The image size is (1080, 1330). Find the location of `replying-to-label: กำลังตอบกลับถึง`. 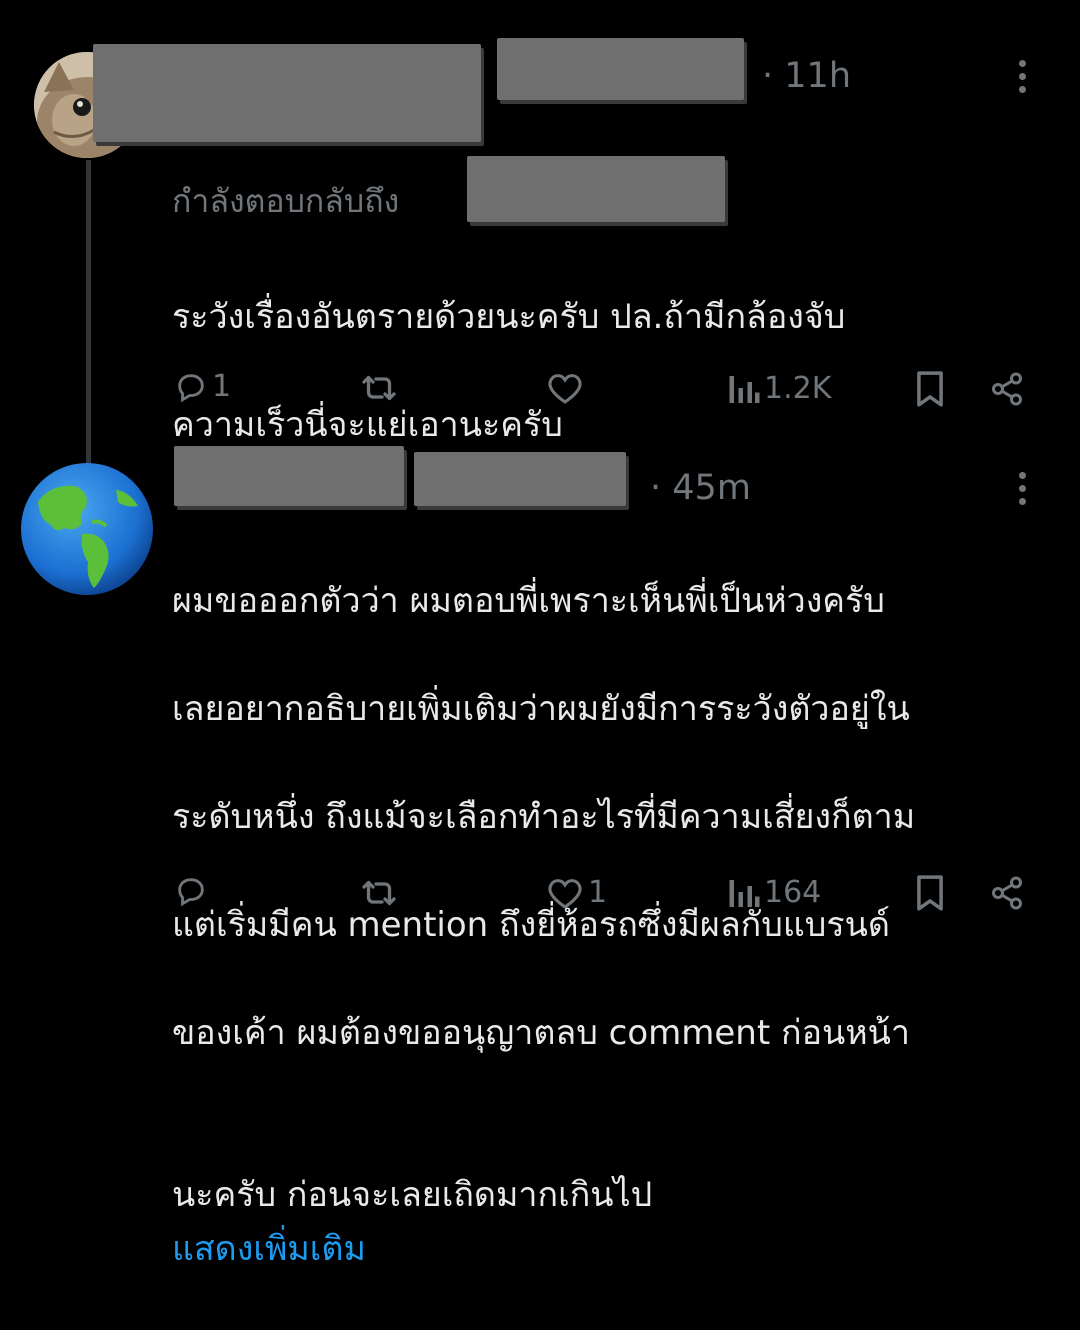

replying-to-label: กำลังตอบกลับถึง is located at coordinates (286, 201).